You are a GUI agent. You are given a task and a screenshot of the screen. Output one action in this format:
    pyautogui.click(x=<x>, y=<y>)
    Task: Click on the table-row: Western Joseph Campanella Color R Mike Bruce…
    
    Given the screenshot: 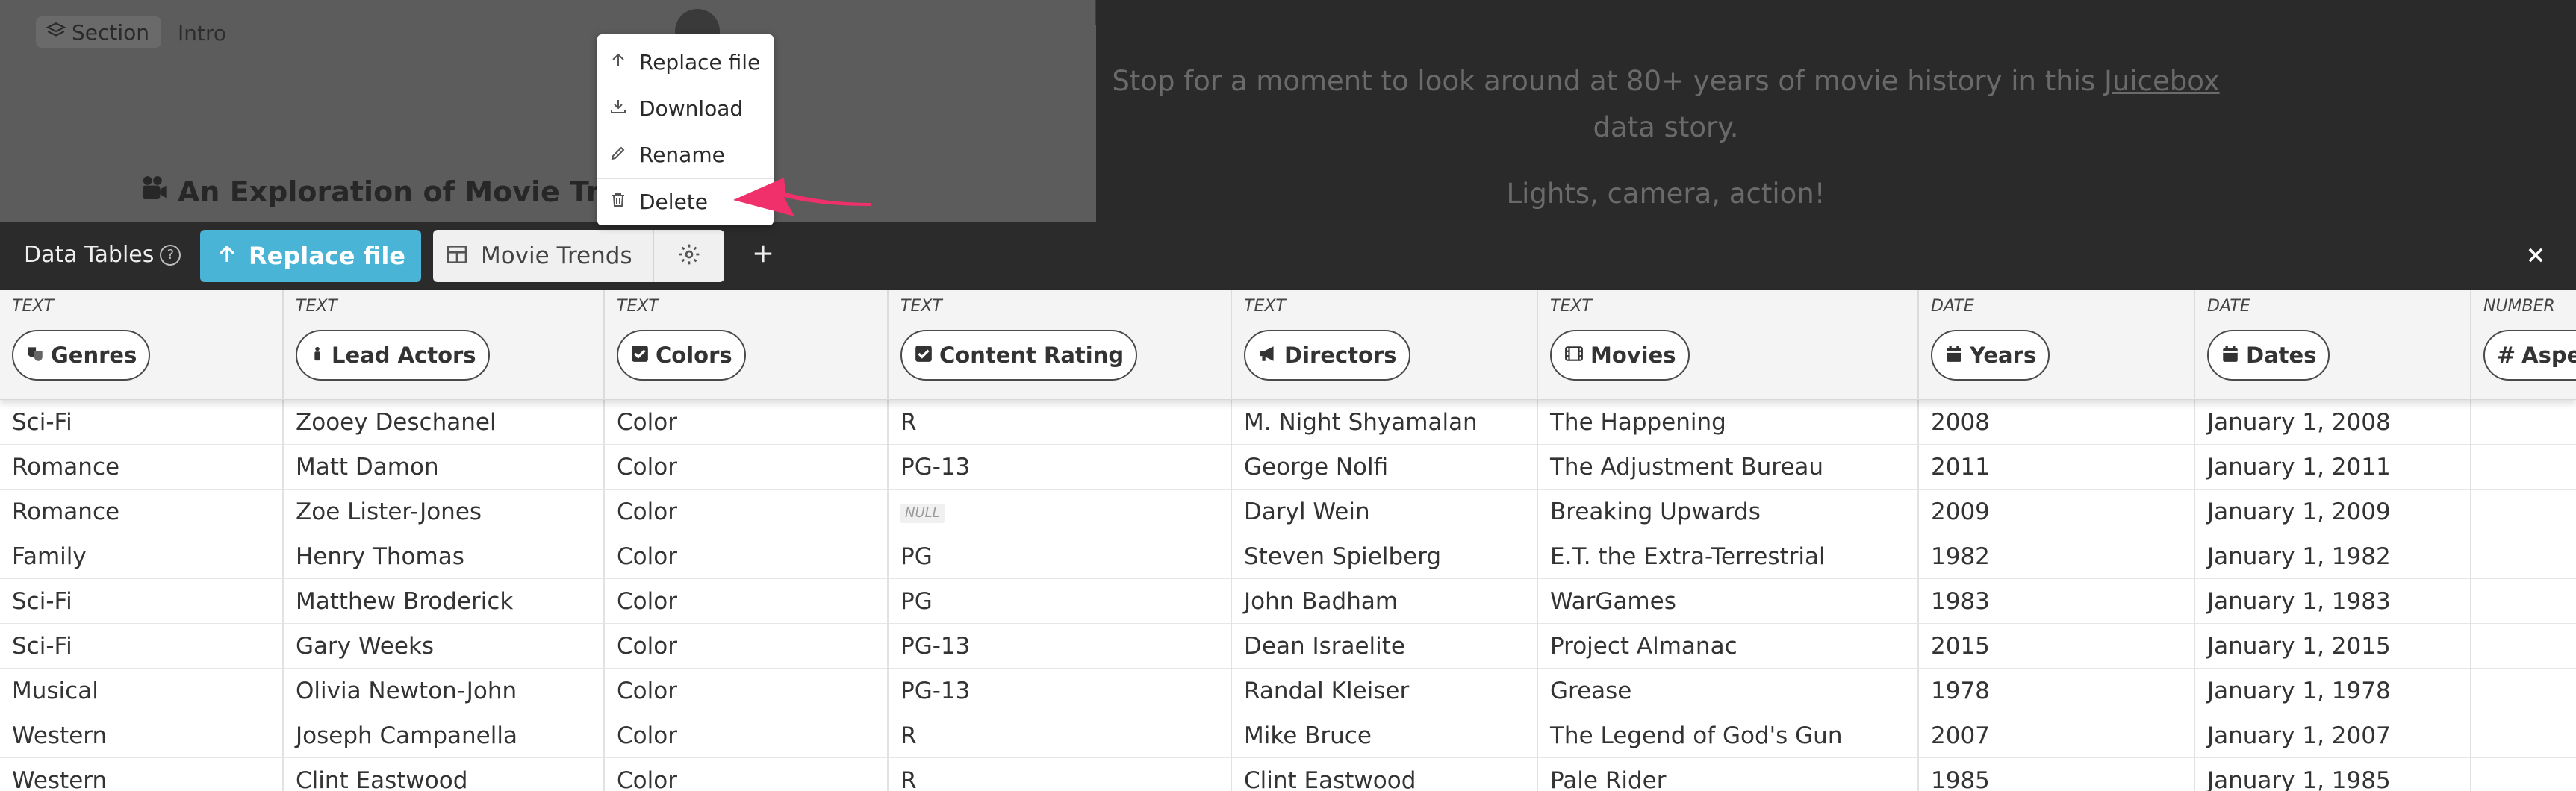 What is the action you would take?
    pyautogui.click(x=1288, y=735)
    